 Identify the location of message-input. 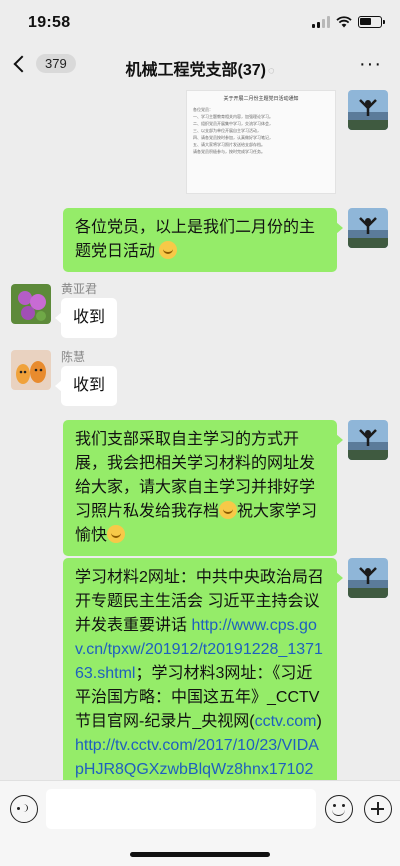
(181, 809).